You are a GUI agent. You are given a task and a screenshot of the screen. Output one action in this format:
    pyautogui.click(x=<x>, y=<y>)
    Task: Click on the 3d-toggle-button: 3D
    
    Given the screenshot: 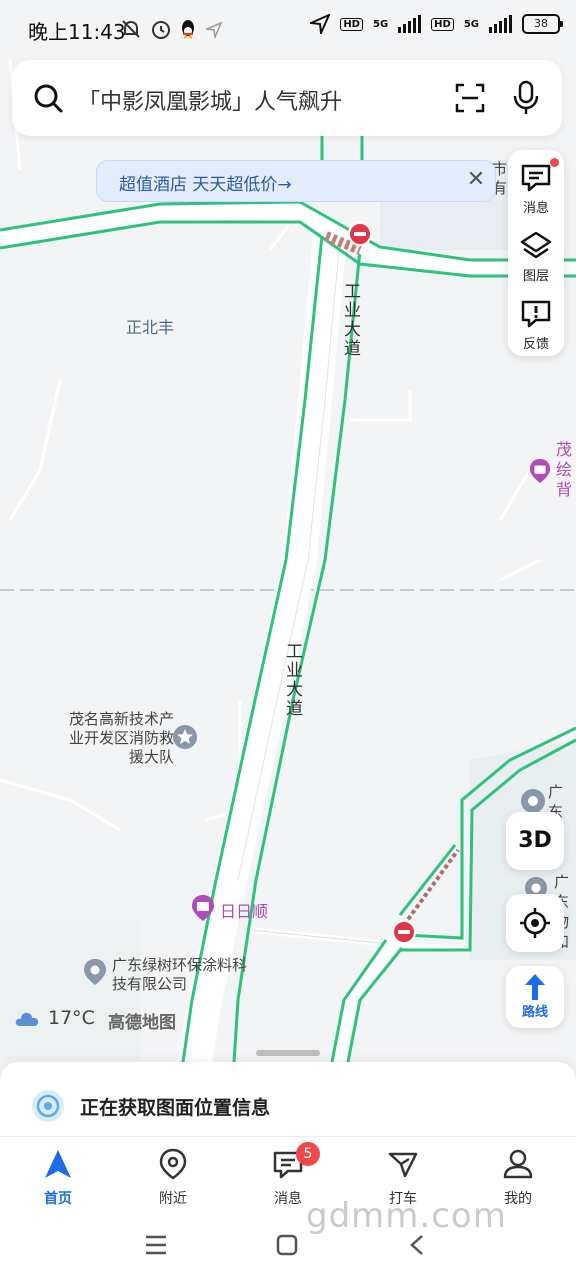 What is the action you would take?
    pyautogui.click(x=535, y=841)
    